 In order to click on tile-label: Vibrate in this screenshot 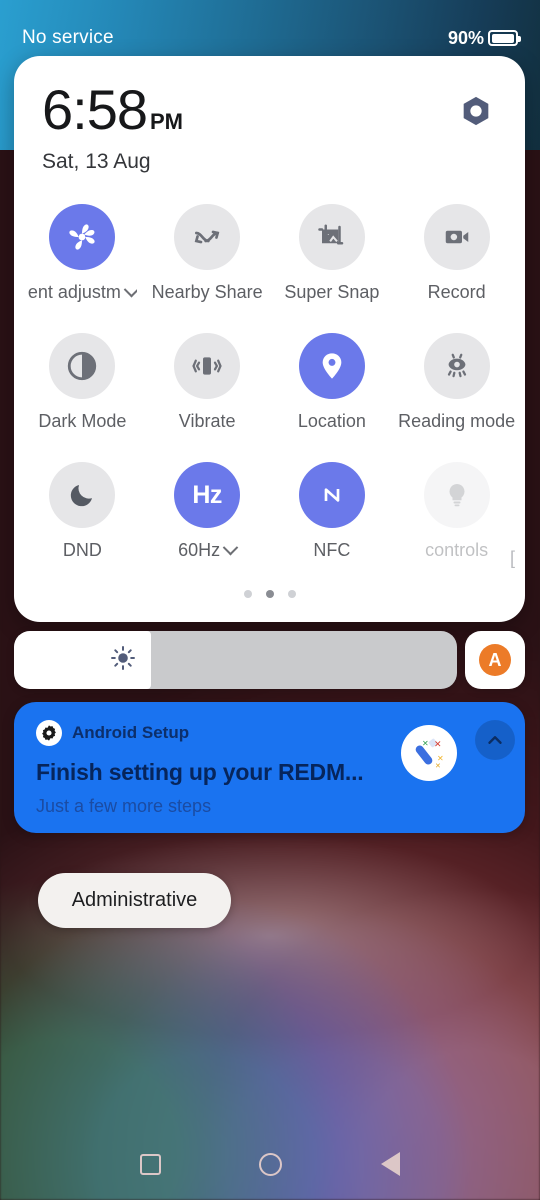, I will do `click(207, 421)`.